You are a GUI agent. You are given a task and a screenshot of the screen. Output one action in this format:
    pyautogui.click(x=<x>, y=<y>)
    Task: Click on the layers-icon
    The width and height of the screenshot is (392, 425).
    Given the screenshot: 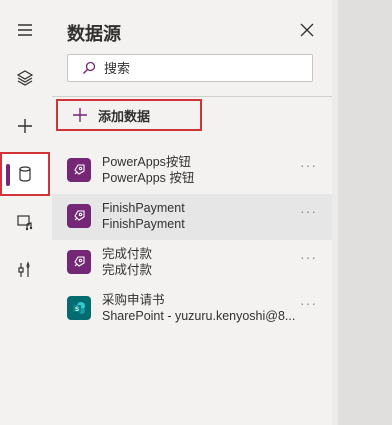 What is the action you would take?
    pyautogui.click(x=25, y=78)
    